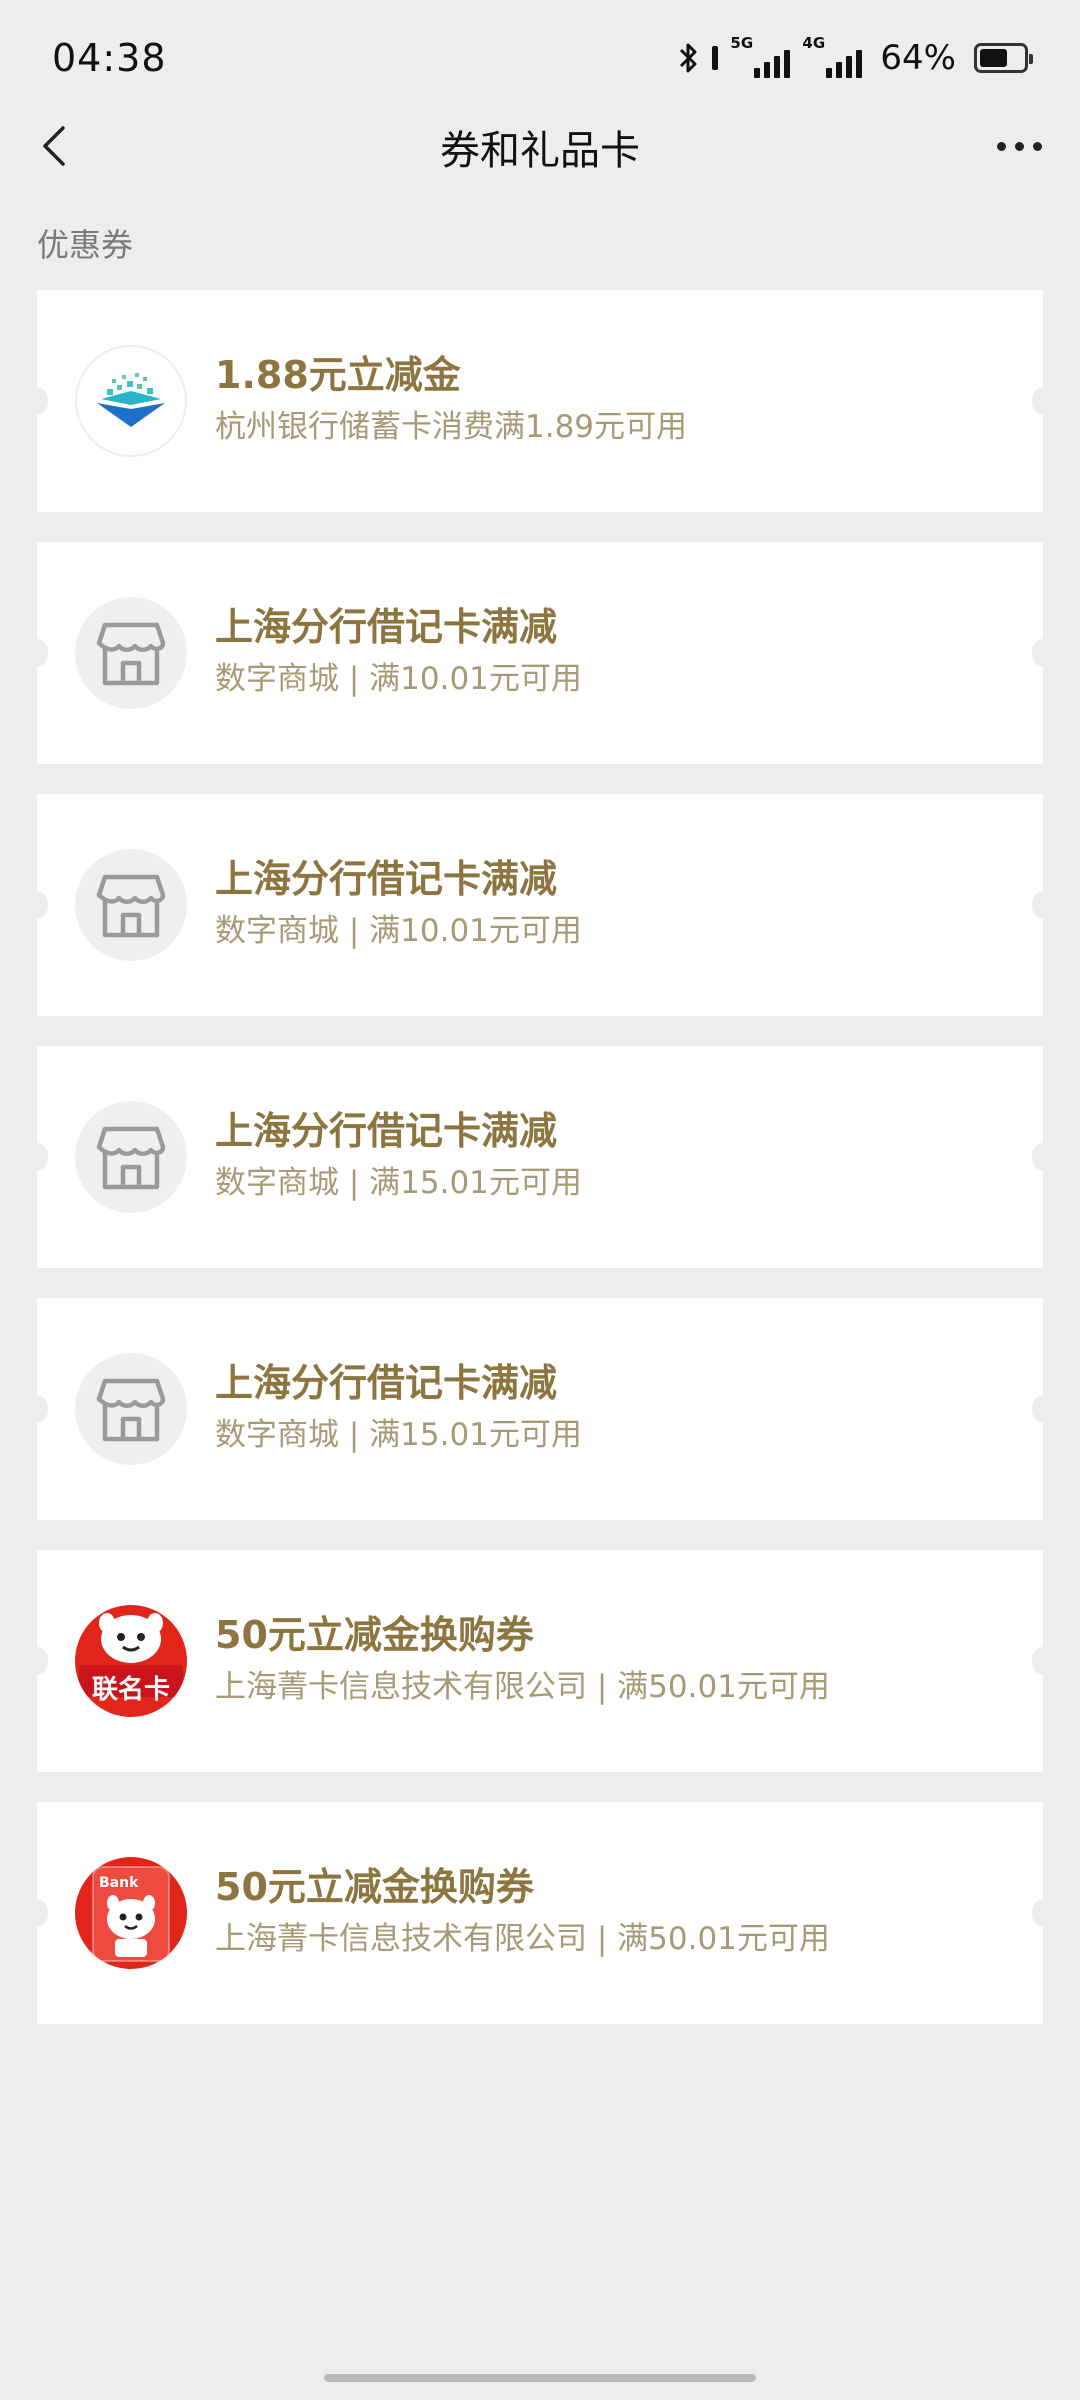  I want to click on coupon-title: 1.88元立减金, so click(338, 375).